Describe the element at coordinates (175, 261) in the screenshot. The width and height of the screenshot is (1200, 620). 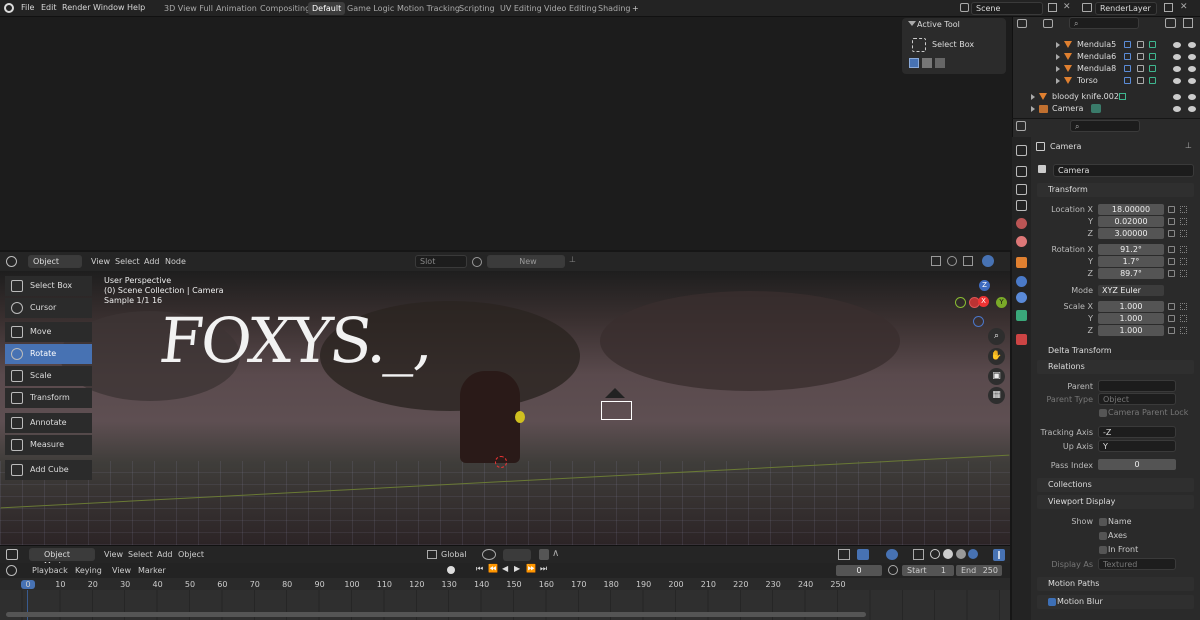
I see `menu-node: Node` at that location.